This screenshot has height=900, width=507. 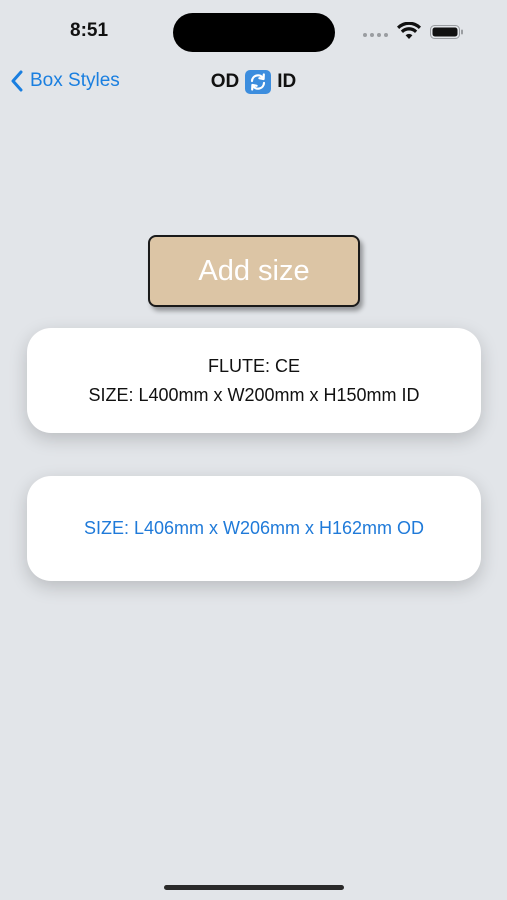 I want to click on dynamic-island, so click(x=254, y=32).